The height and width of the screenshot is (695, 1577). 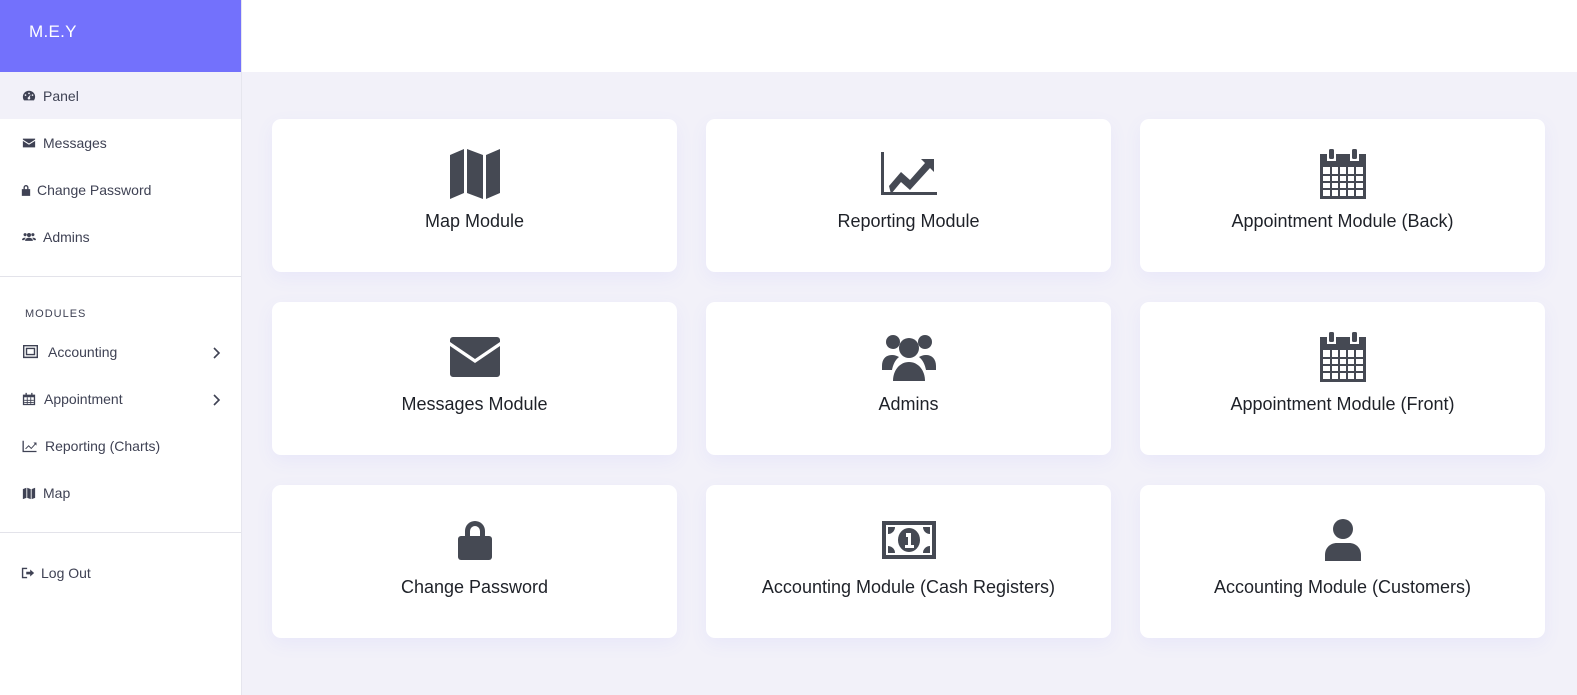 What do you see at coordinates (94, 189) in the screenshot?
I see `sidebar-item-label: Change Password` at bounding box center [94, 189].